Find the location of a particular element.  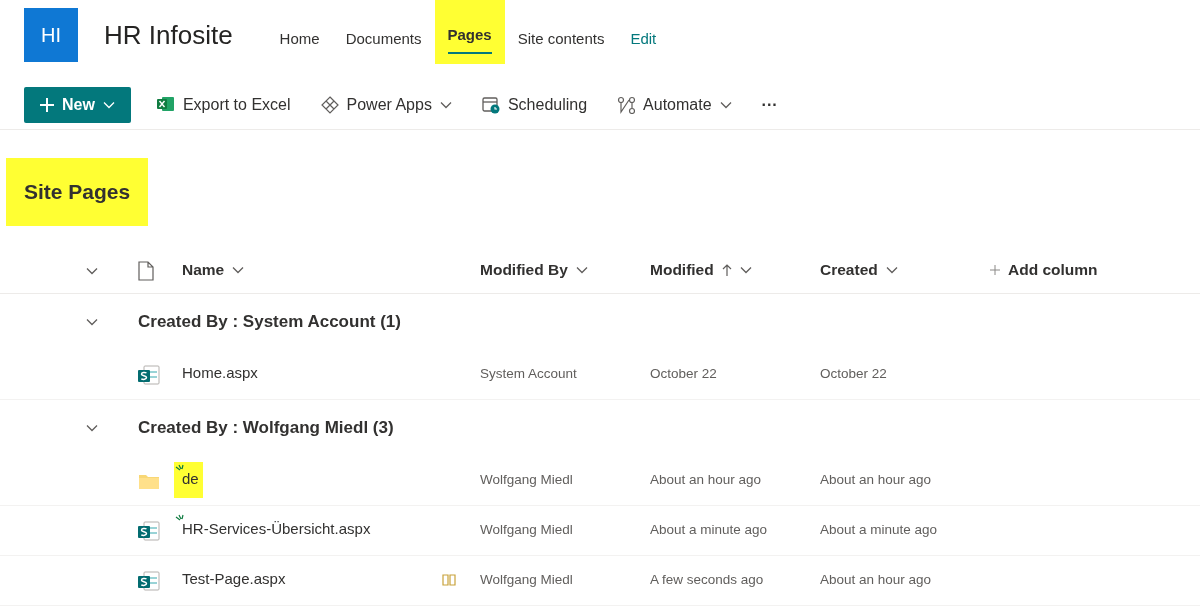

file-name-link: de is located at coordinates (188, 480).